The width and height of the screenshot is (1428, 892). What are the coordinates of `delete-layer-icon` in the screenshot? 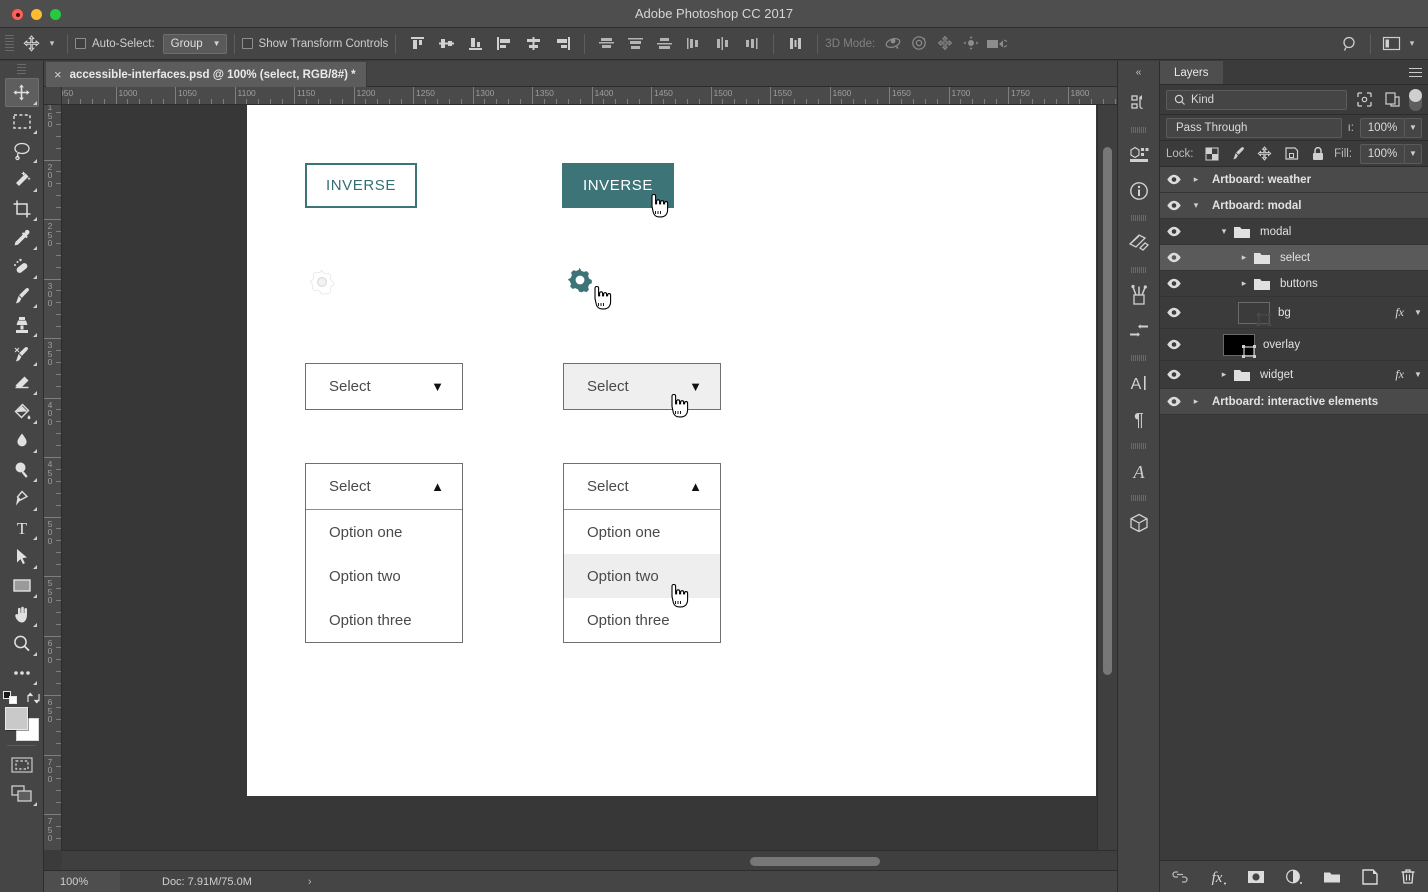 It's located at (1408, 877).